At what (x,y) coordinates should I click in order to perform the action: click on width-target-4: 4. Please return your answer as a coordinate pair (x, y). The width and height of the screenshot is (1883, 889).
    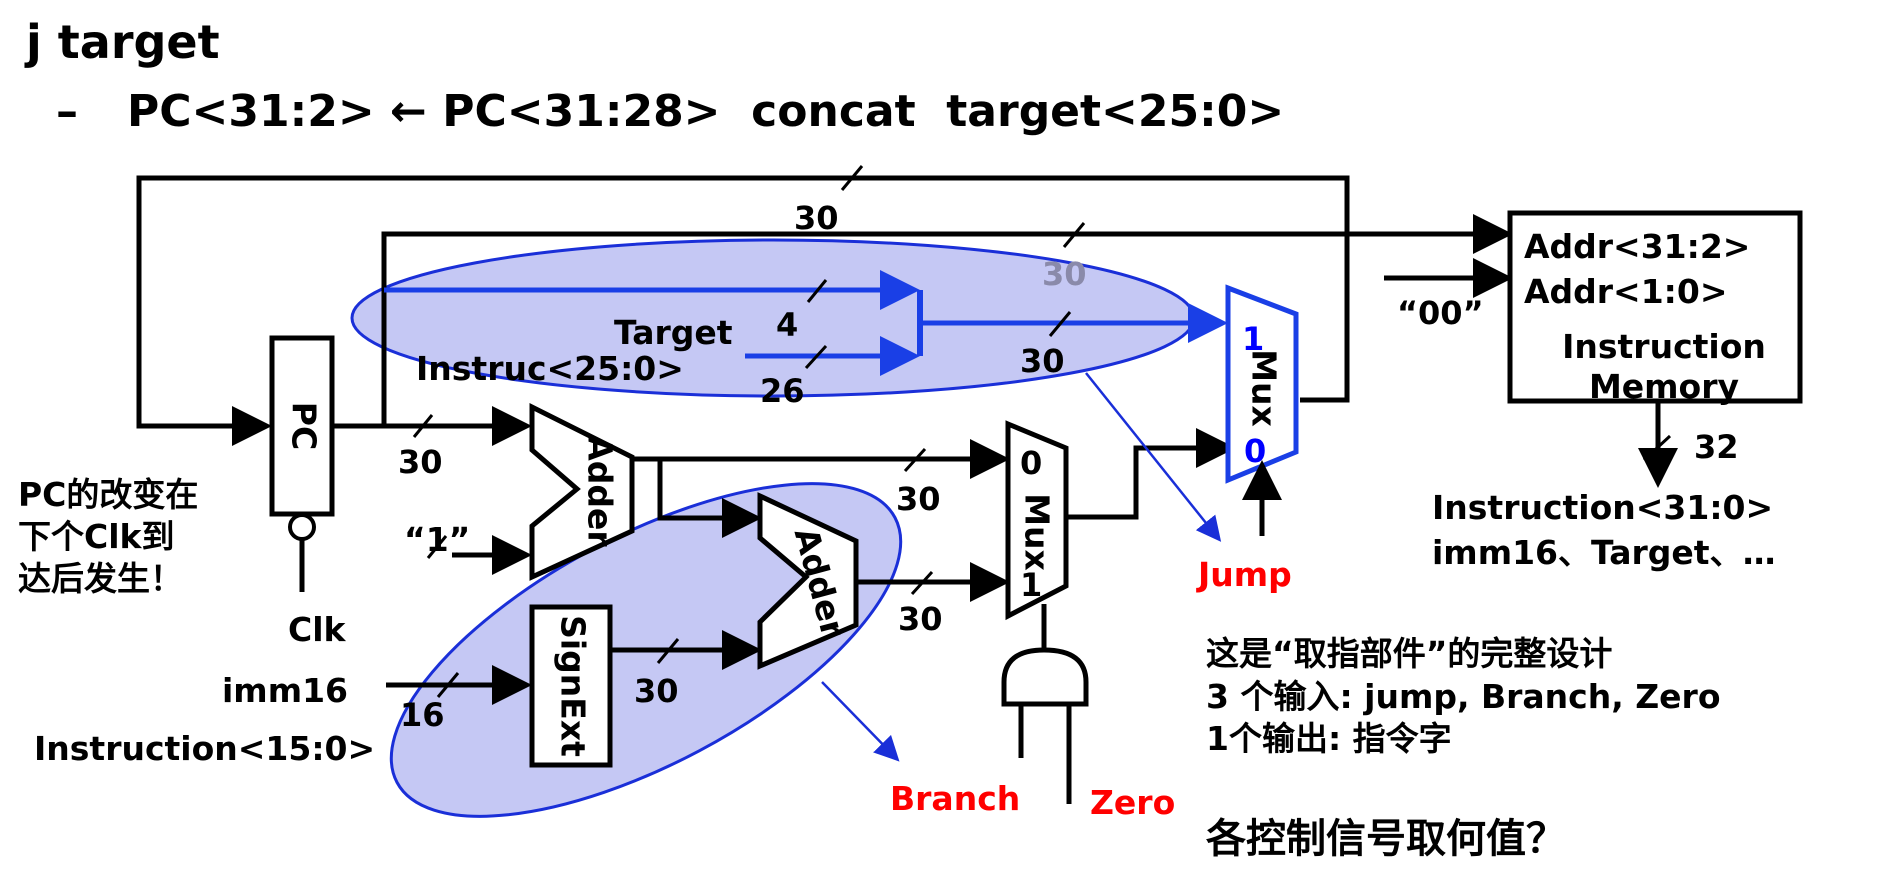
    Looking at the image, I should click on (787, 325).